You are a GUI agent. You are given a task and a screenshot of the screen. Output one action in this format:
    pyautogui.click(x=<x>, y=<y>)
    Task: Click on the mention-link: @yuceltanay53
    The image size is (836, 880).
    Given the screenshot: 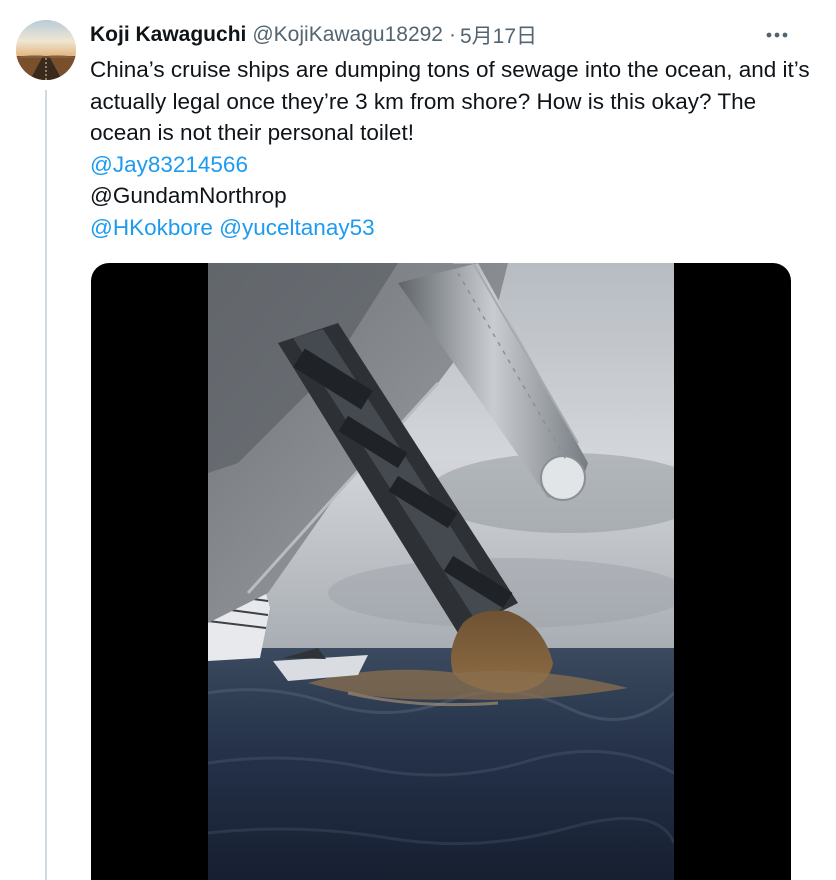 What is the action you would take?
    pyautogui.click(x=296, y=227)
    